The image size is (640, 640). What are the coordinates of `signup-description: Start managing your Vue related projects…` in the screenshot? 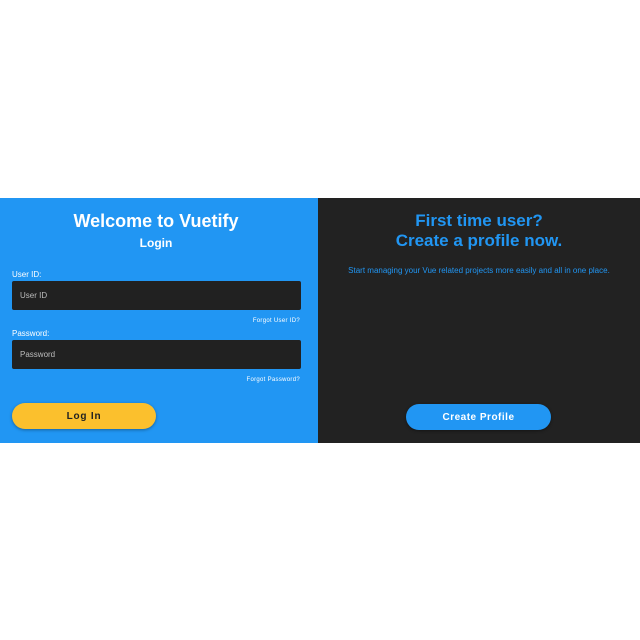 It's located at (479, 270).